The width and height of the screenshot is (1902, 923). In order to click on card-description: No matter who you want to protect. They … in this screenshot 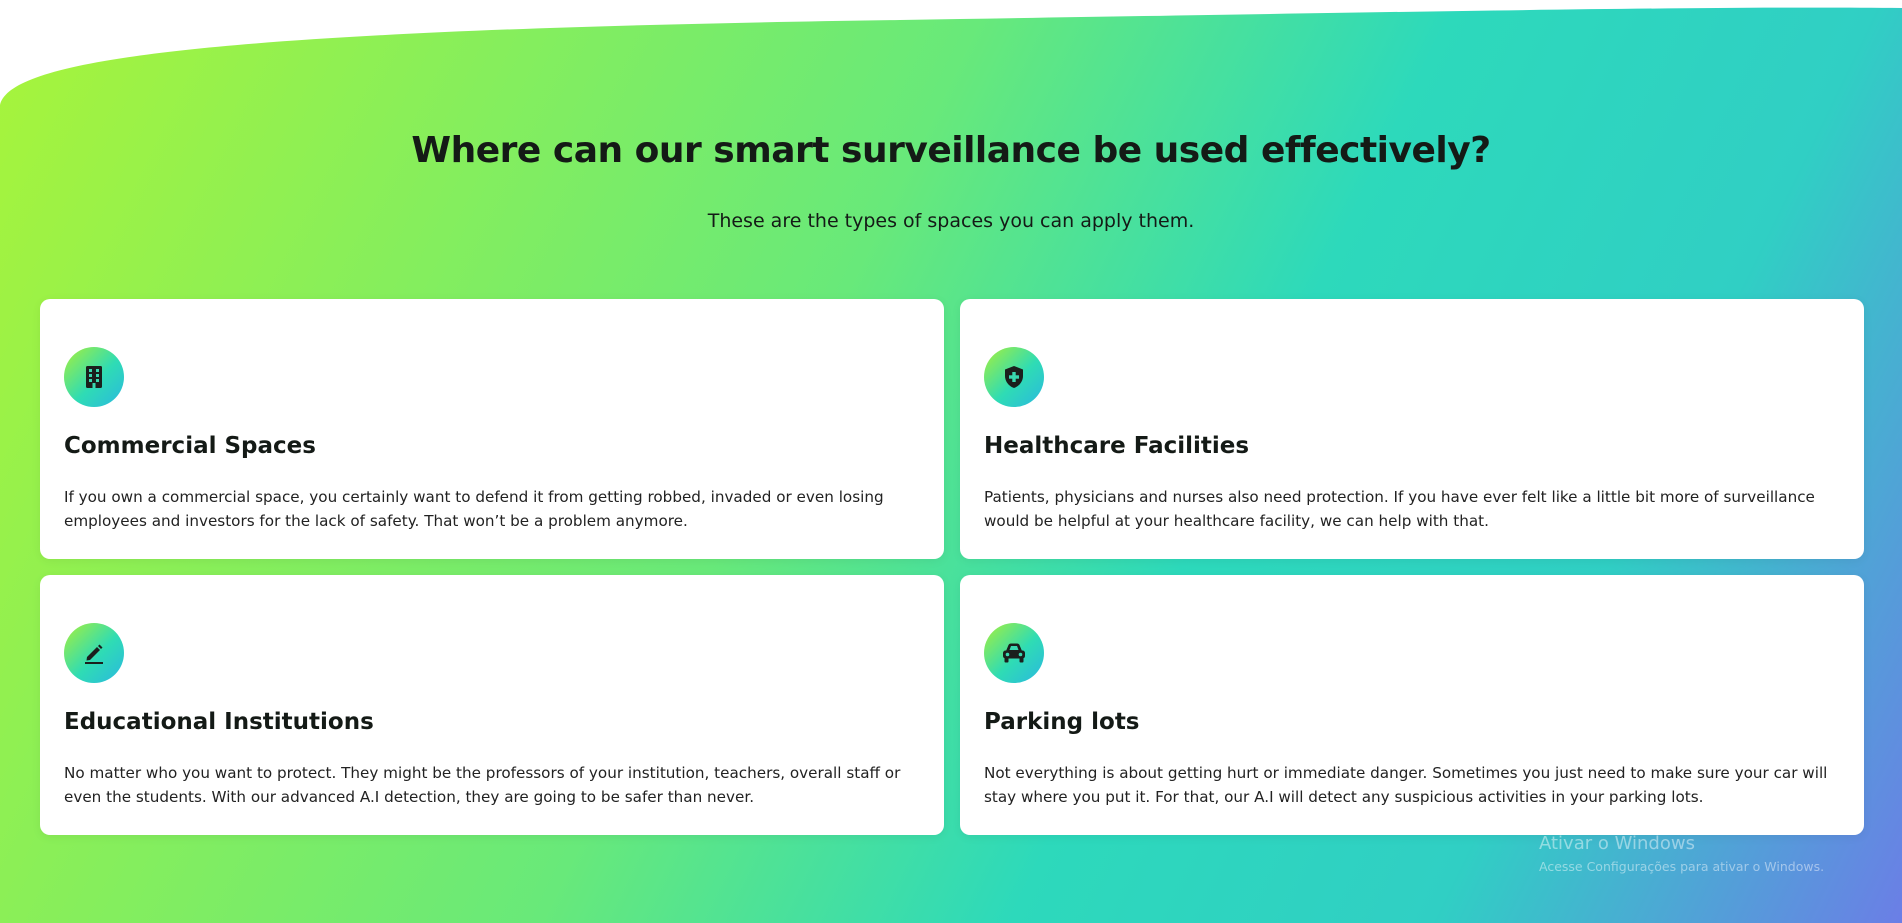, I will do `click(482, 785)`.